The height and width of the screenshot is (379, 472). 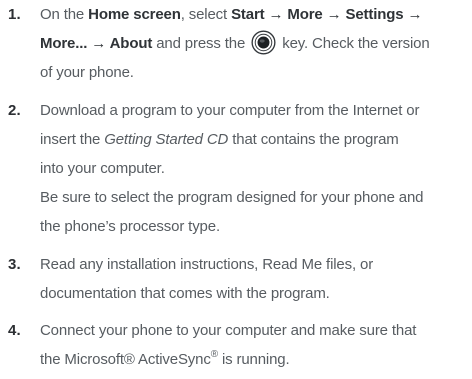 I want to click on text-run: insert the, so click(x=72, y=139).